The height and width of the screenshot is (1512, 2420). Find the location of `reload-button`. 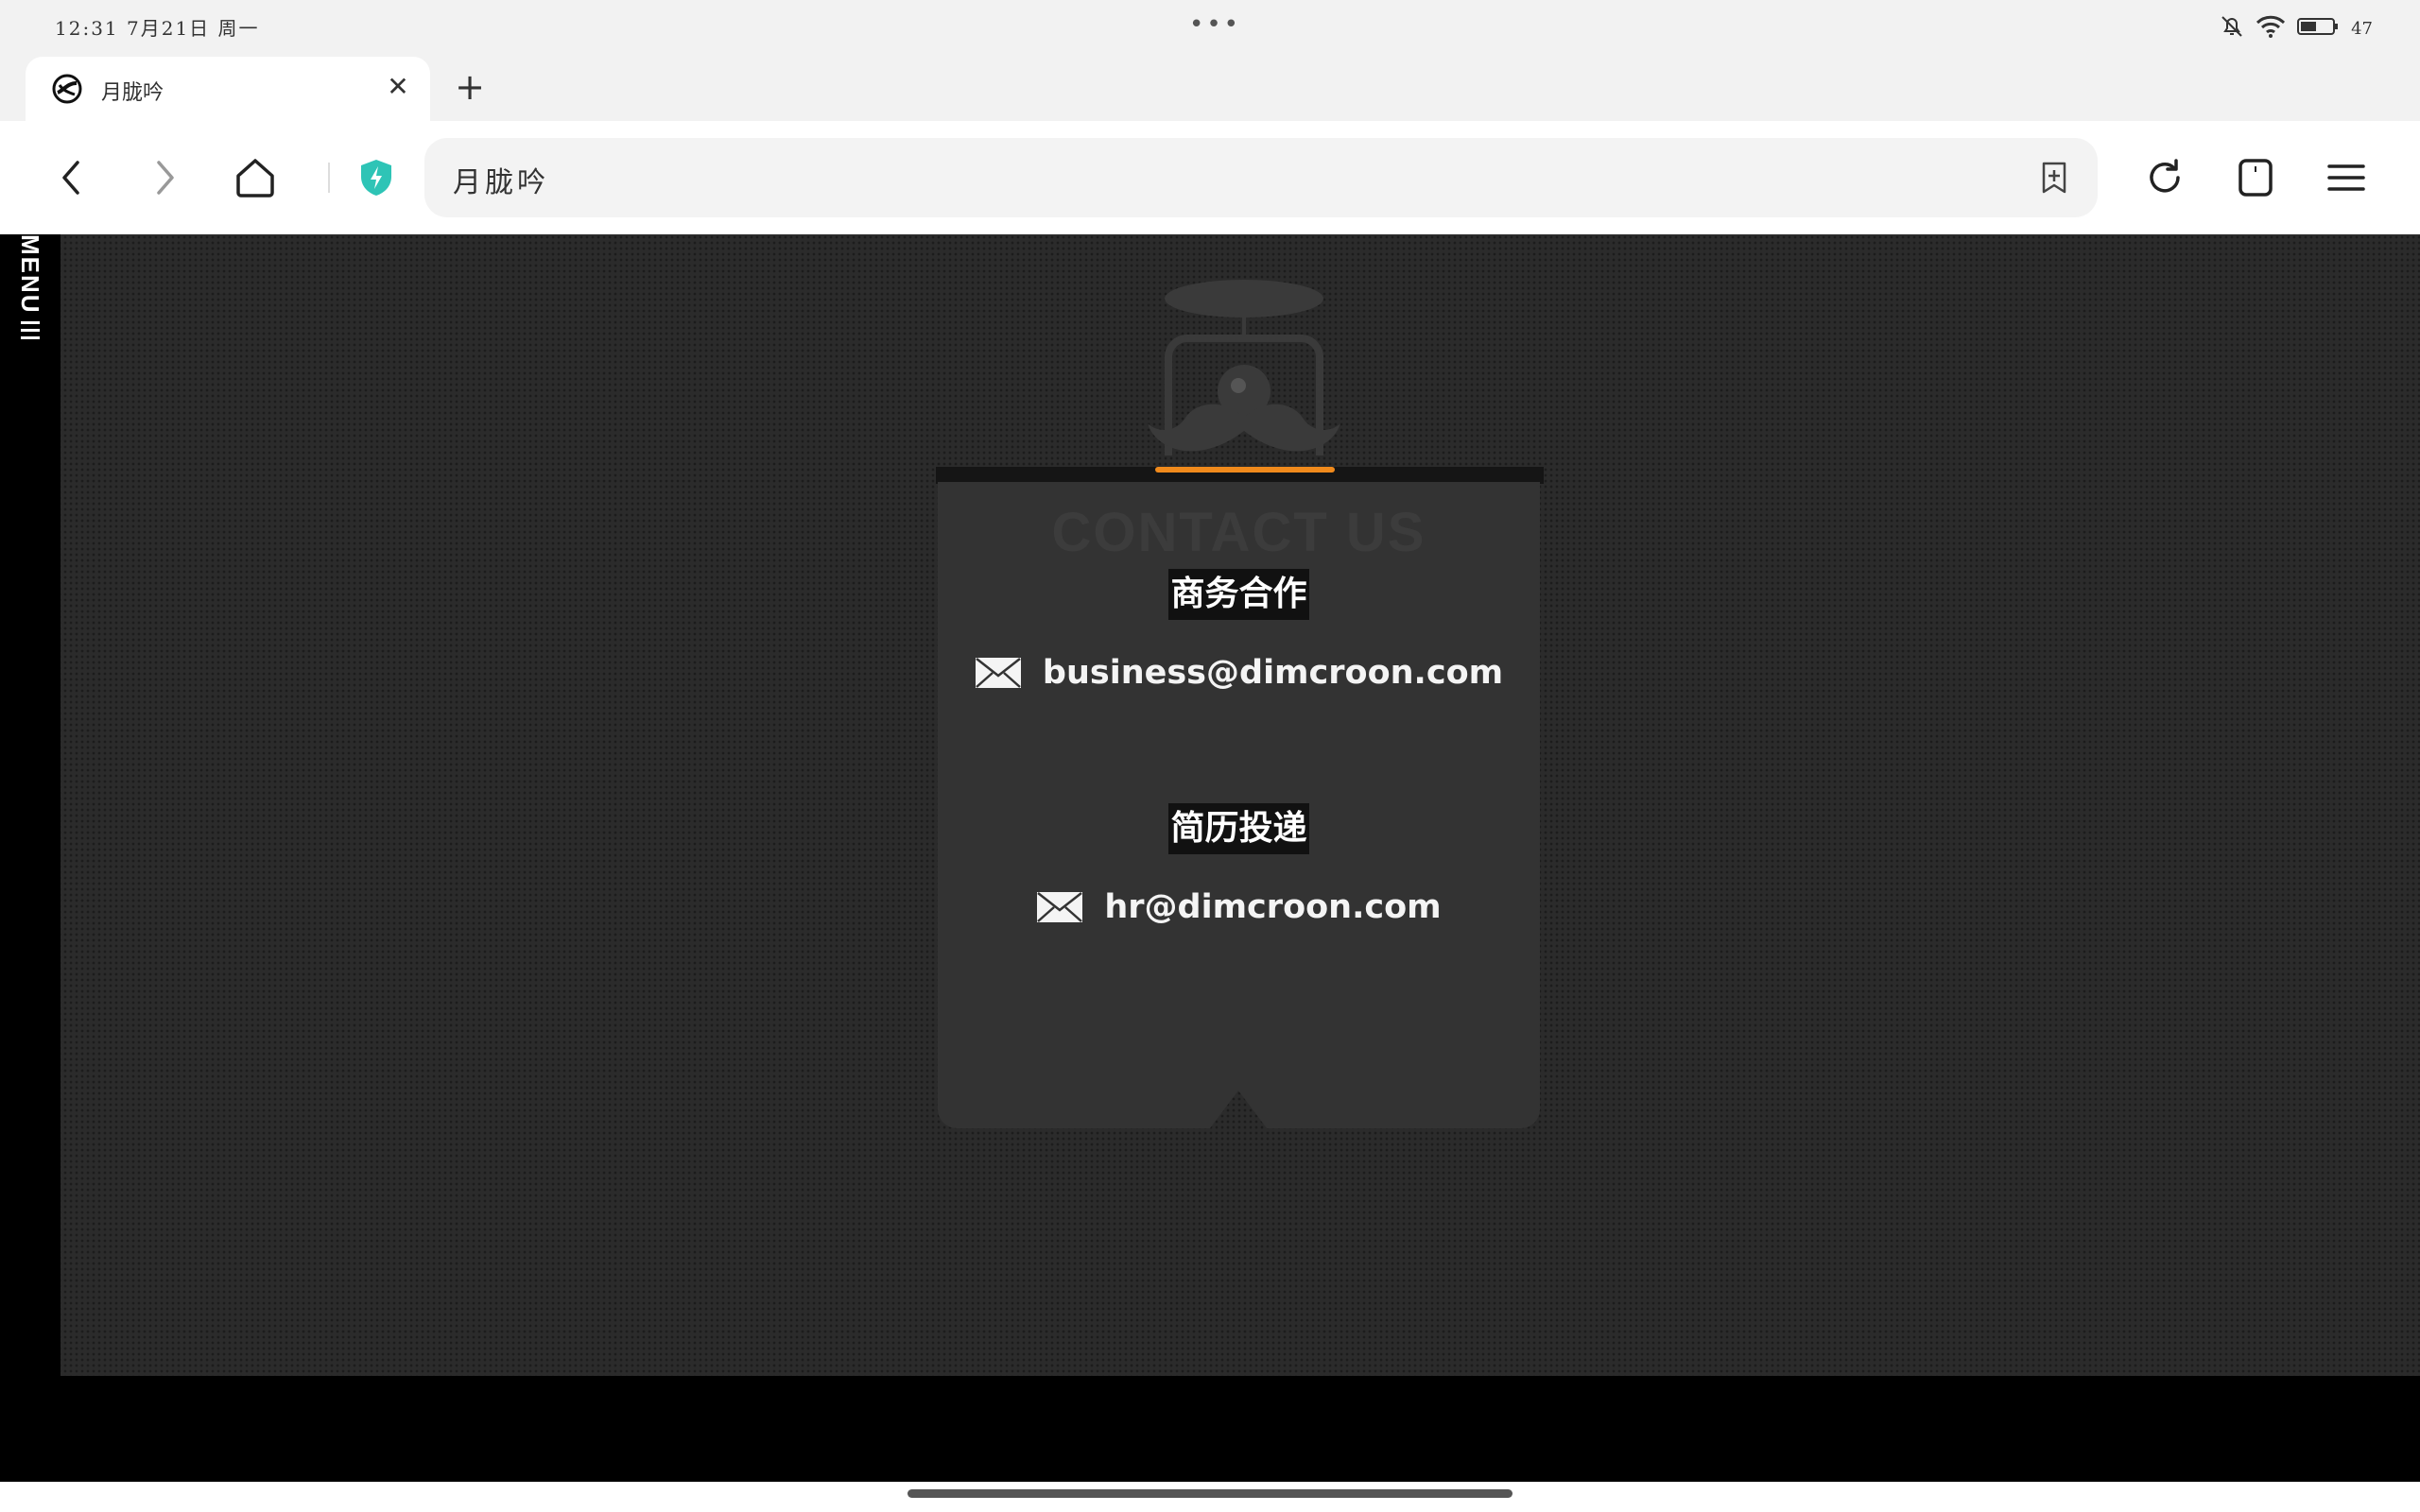

reload-button is located at coordinates (2164, 177).